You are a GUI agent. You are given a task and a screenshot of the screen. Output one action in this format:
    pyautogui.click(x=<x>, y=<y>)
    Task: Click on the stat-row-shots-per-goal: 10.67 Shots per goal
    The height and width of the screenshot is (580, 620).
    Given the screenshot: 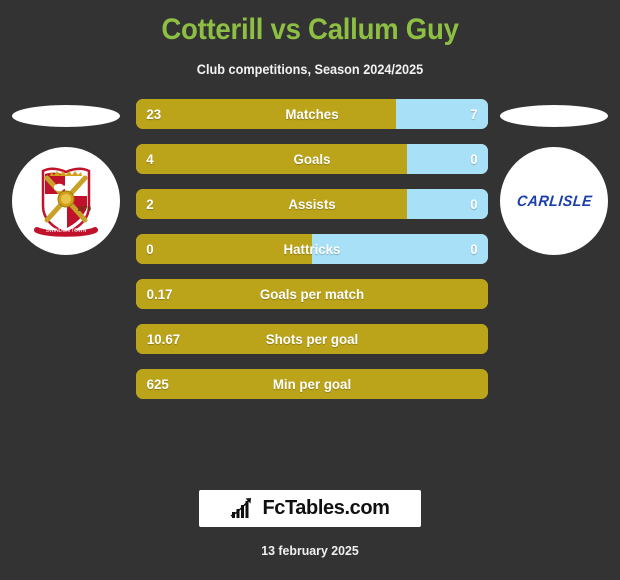 What is the action you would take?
    pyautogui.click(x=312, y=339)
    